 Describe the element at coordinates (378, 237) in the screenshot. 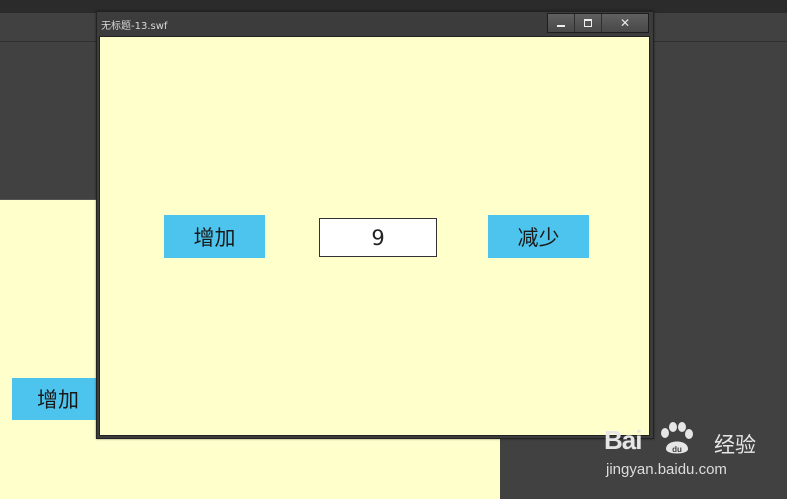

I see `value-display: 9` at that location.